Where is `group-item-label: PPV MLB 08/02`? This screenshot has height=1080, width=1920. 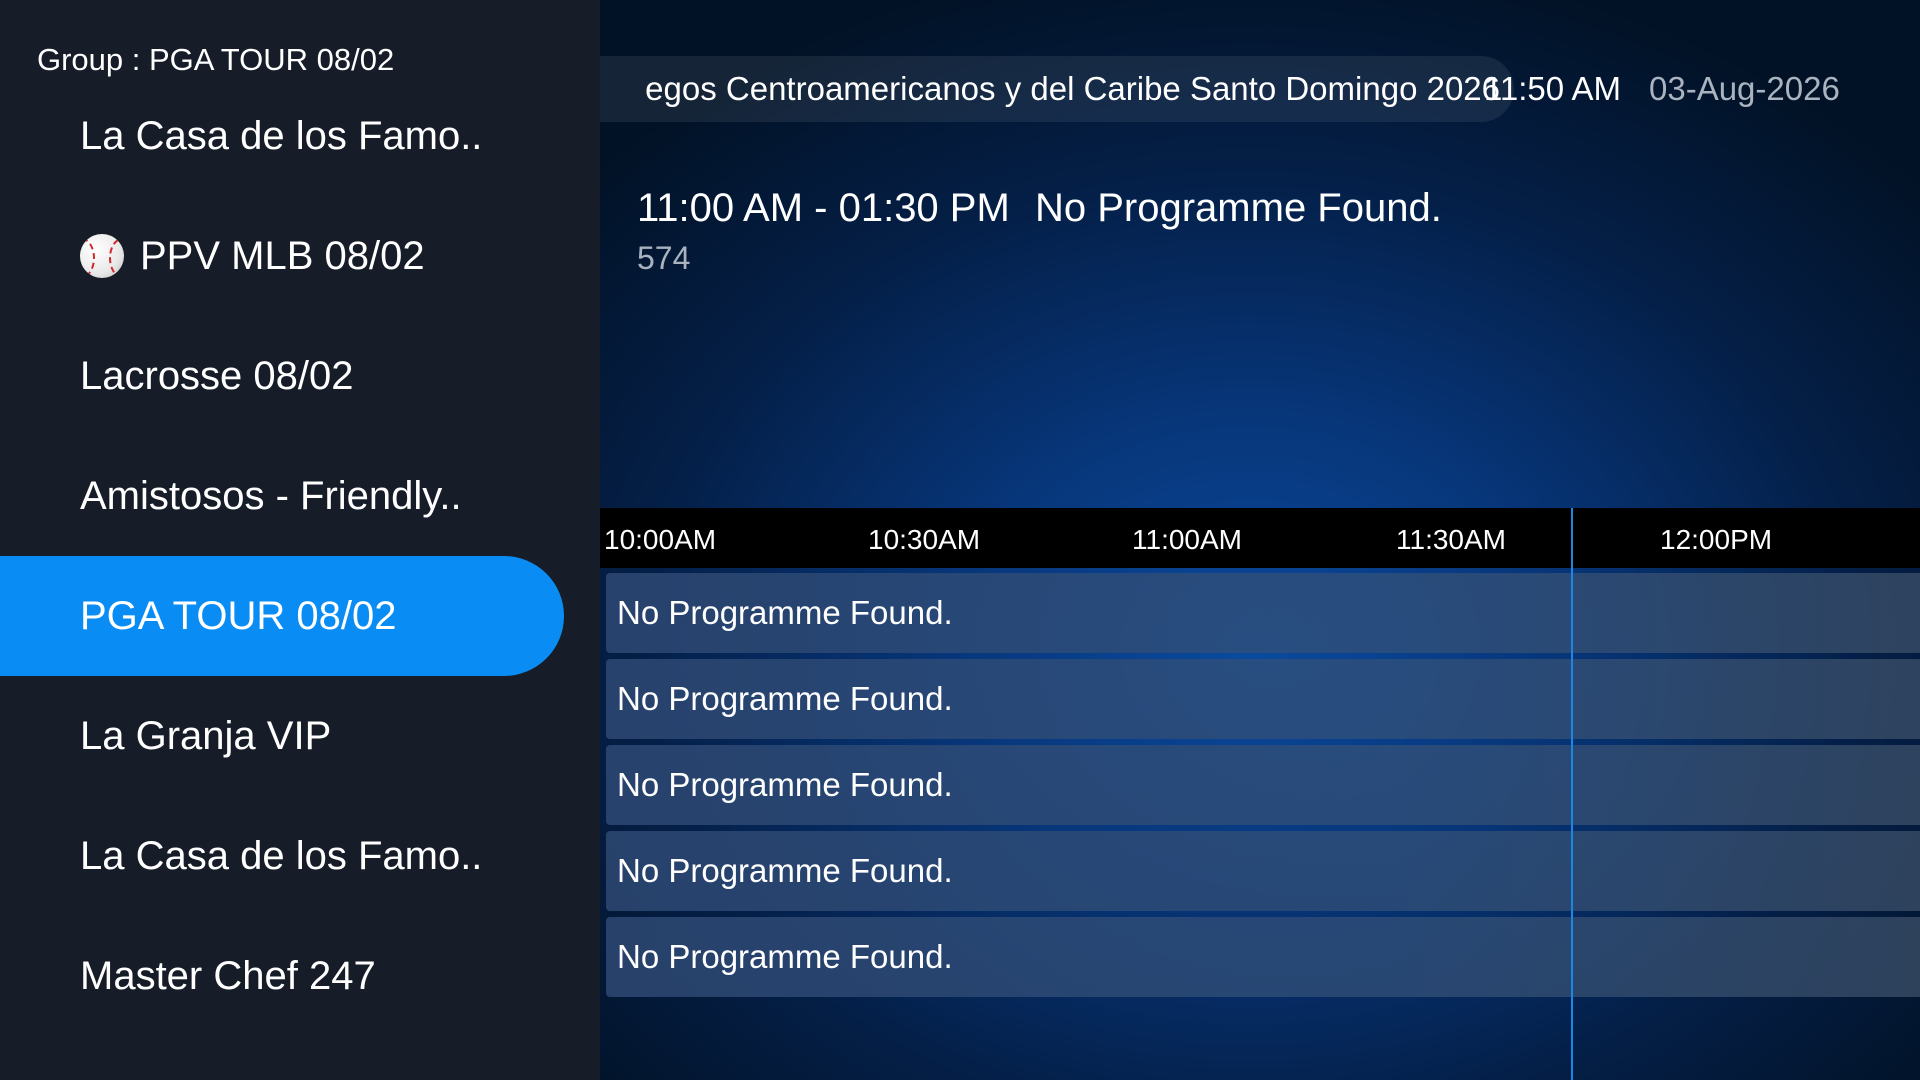 group-item-label: PPV MLB 08/02 is located at coordinates (282, 255).